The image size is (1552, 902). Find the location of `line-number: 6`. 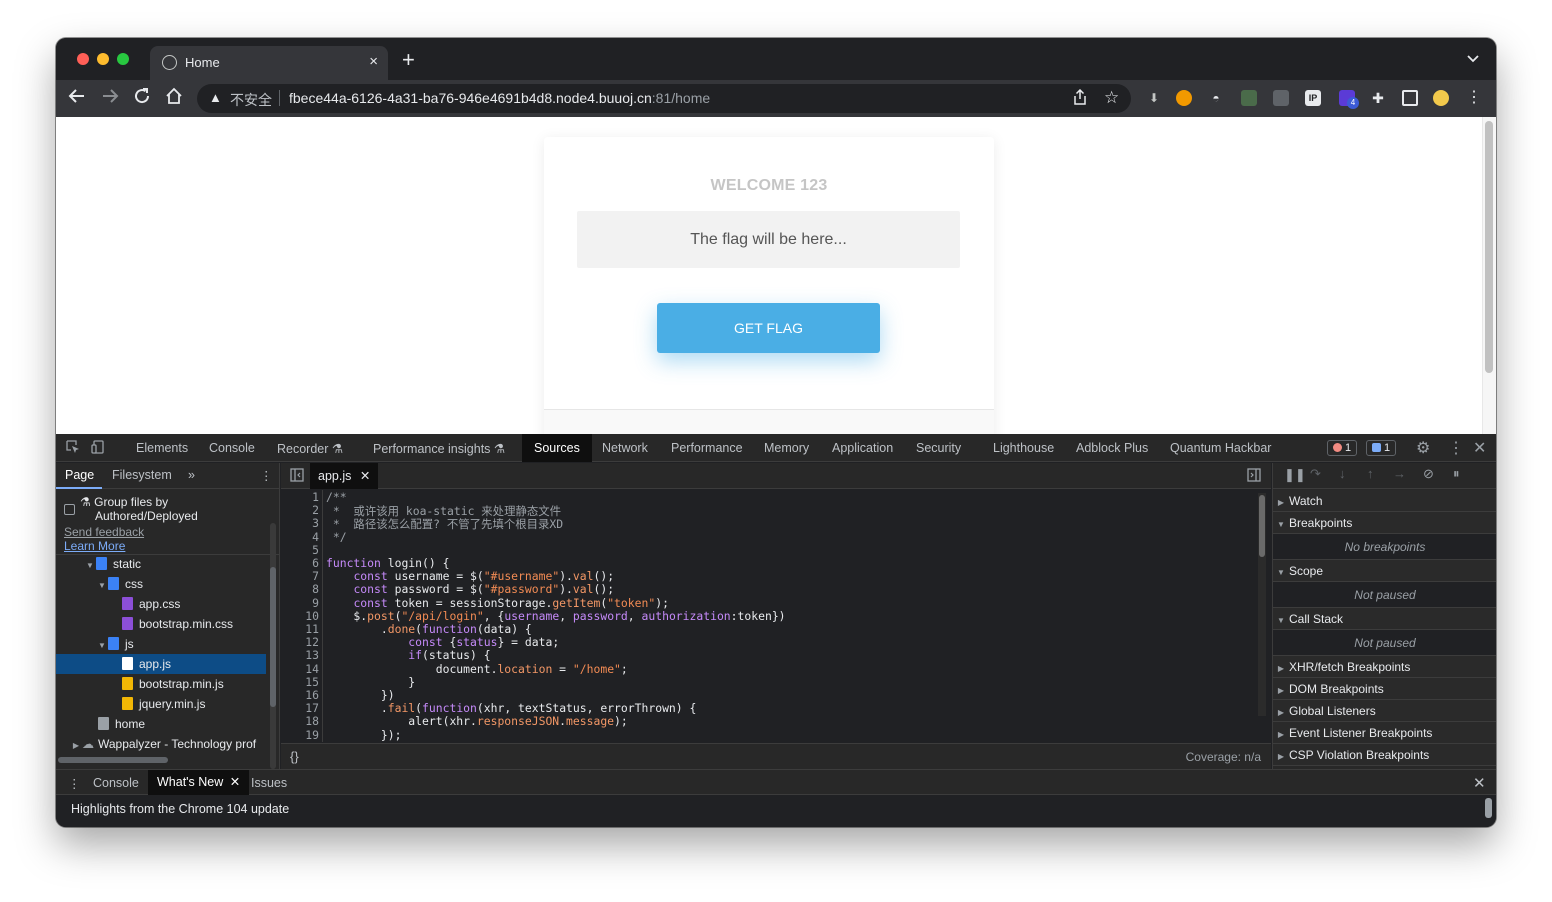

line-number: 6 is located at coordinates (300, 563).